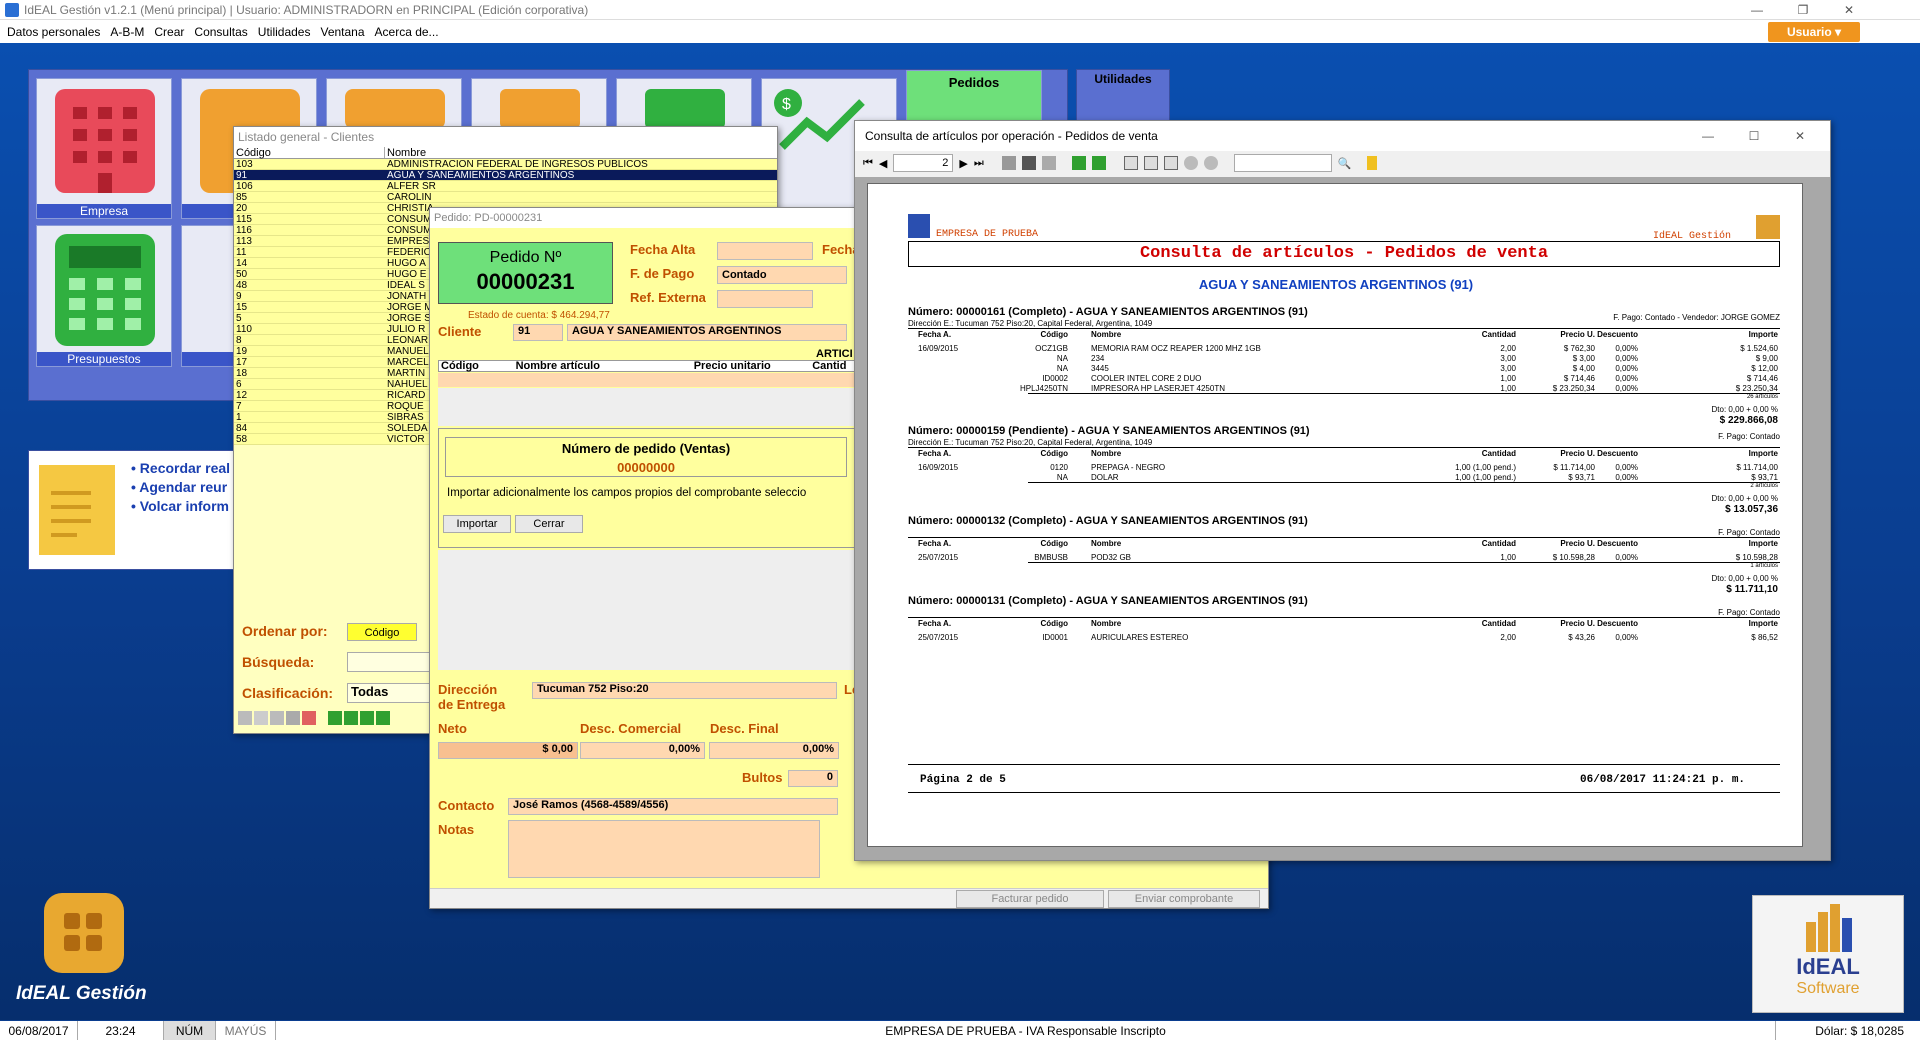 Image resolution: width=1920 pixels, height=1040 pixels. What do you see at coordinates (477, 524) in the screenshot?
I see `importar-button: Importar` at bounding box center [477, 524].